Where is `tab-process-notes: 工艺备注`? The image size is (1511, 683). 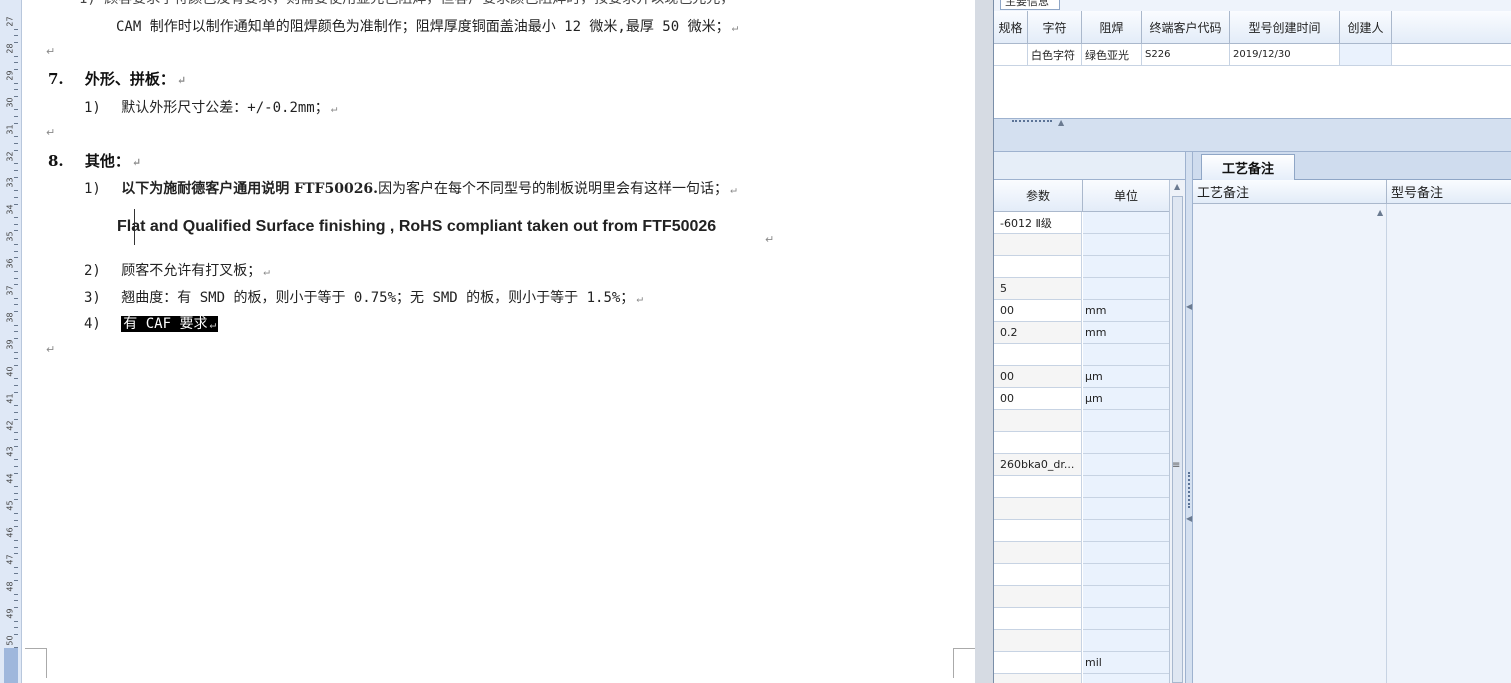 tab-process-notes: 工艺备注 is located at coordinates (1248, 167).